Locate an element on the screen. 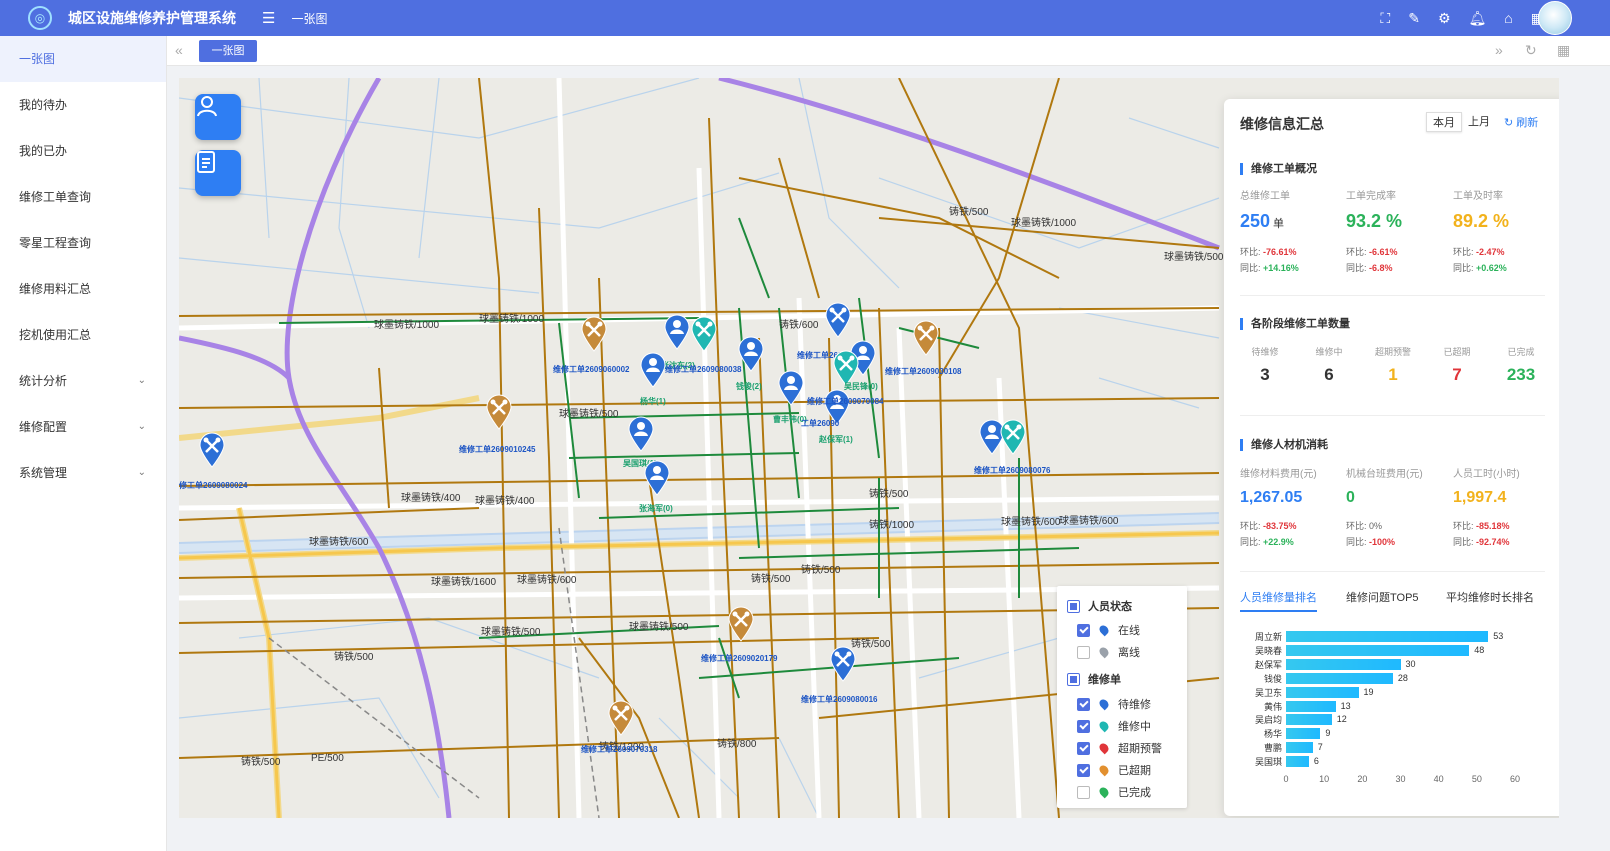 This screenshot has width=1610, height=851. legend-item: 待维修 is located at coordinates (1114, 704).